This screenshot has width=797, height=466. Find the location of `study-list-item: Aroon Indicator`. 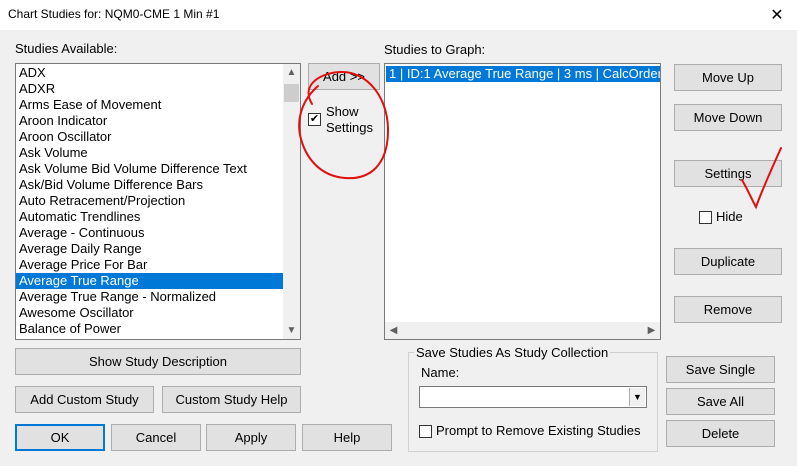

study-list-item: Aroon Indicator is located at coordinates (149, 121).